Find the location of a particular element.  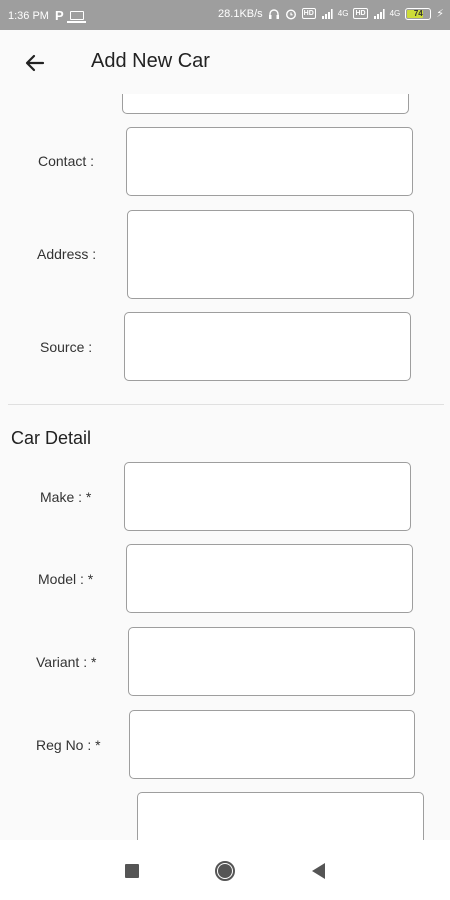

alarm-icon is located at coordinates (290, 14).